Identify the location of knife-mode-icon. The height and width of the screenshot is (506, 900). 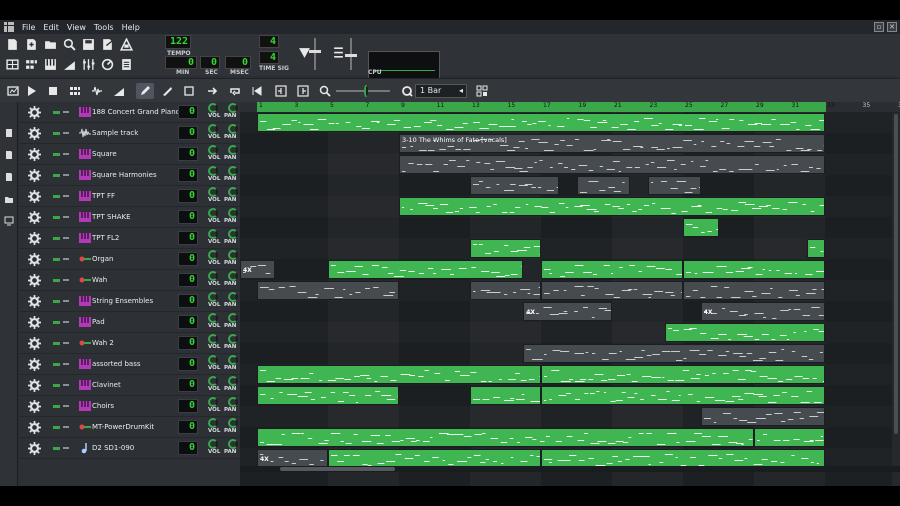
(167, 91).